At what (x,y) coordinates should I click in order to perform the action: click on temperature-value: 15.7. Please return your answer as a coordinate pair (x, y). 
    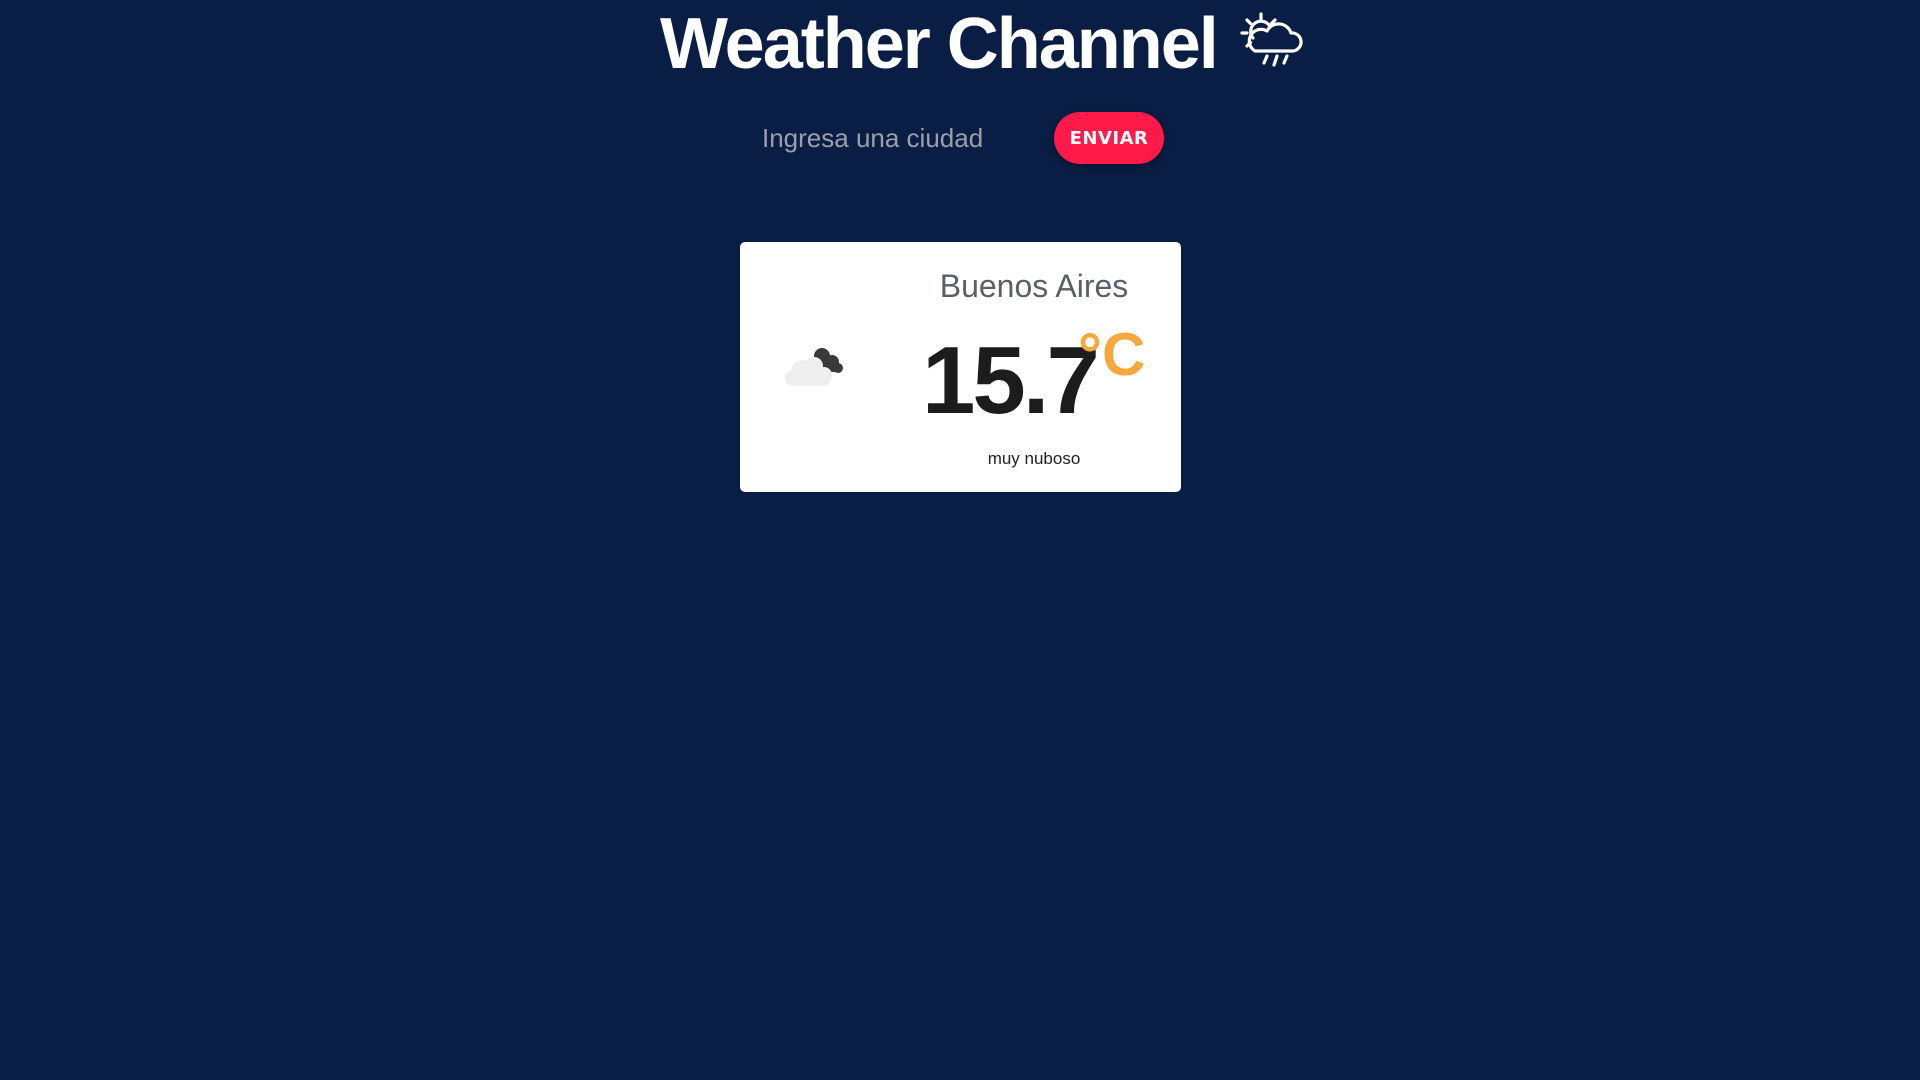
    Looking at the image, I should click on (1011, 380).